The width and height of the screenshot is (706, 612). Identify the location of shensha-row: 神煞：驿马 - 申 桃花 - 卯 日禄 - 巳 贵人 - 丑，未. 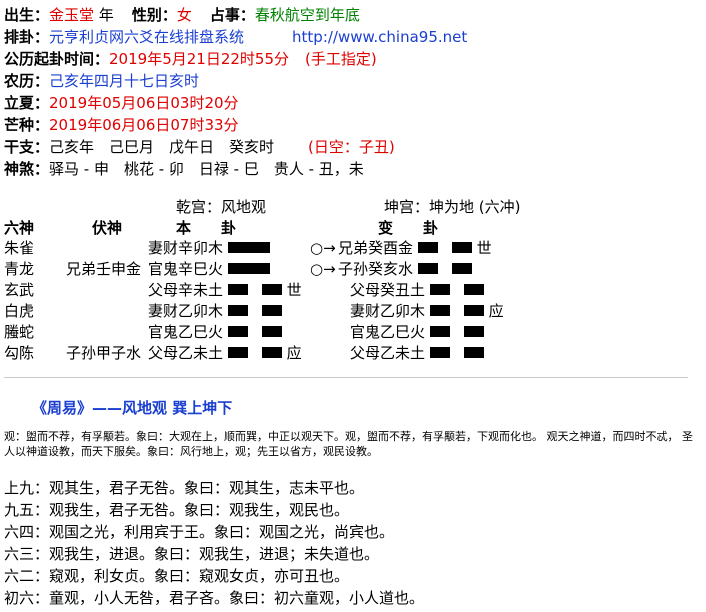
(184, 169).